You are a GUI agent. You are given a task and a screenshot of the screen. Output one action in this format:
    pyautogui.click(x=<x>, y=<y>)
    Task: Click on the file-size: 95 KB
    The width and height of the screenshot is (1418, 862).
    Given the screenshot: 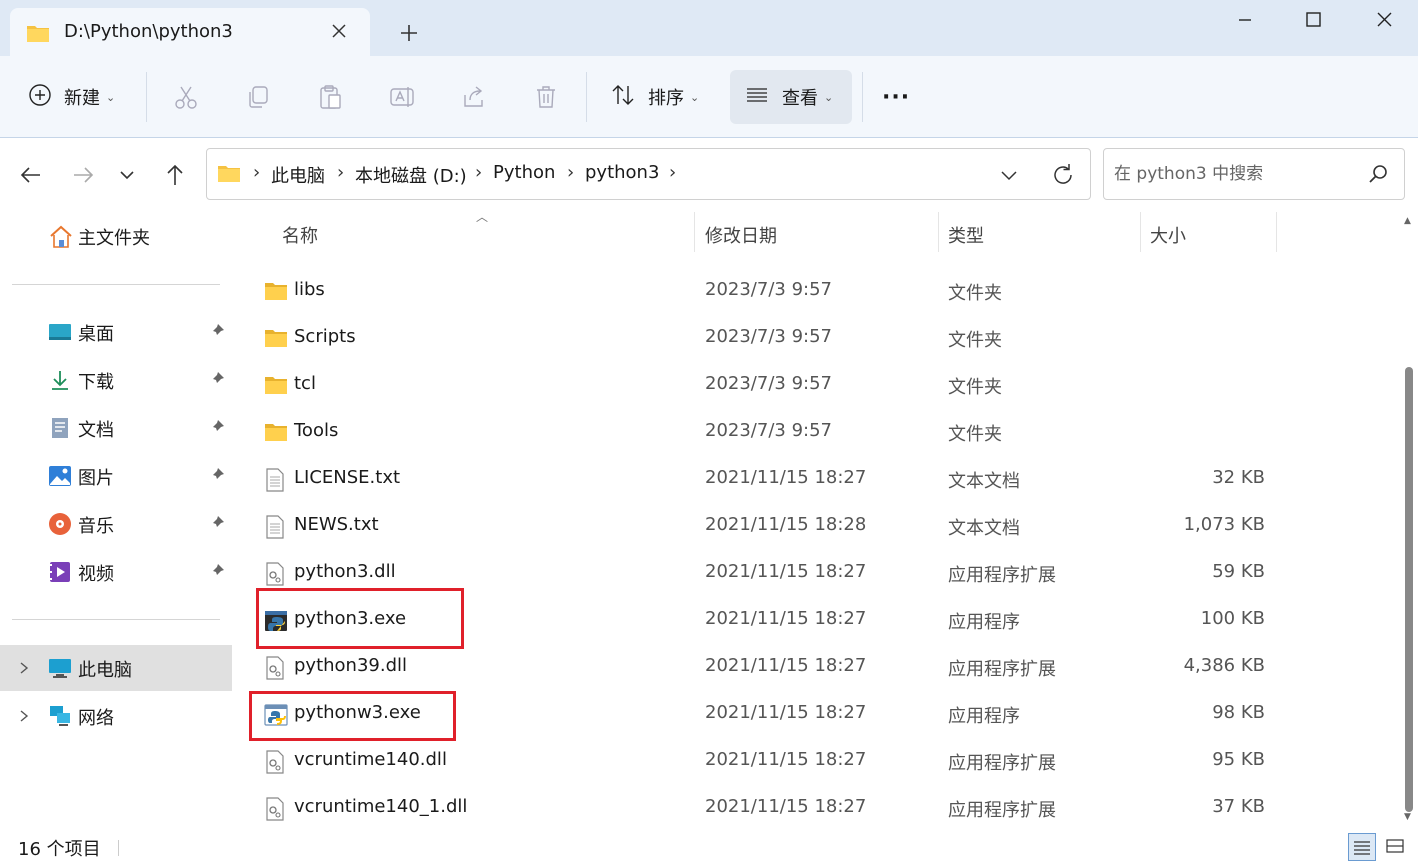 What is the action you would take?
    pyautogui.click(x=1238, y=759)
    